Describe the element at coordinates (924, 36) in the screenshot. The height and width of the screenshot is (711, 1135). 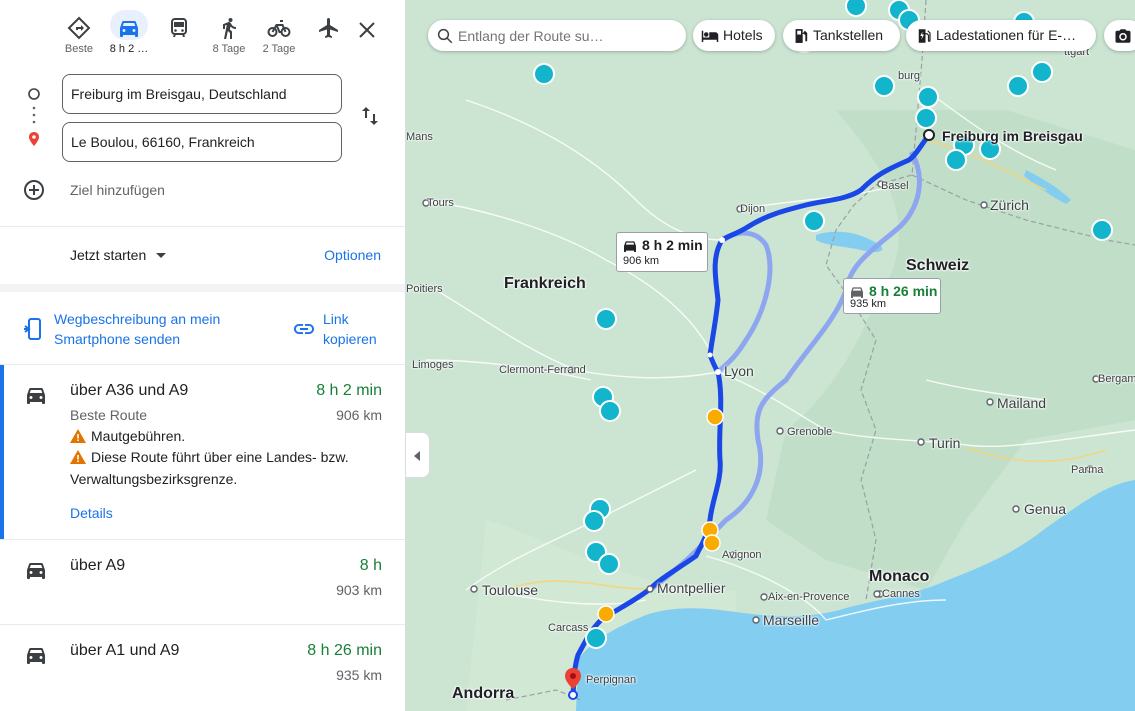
I see `ev-charging-icon` at that location.